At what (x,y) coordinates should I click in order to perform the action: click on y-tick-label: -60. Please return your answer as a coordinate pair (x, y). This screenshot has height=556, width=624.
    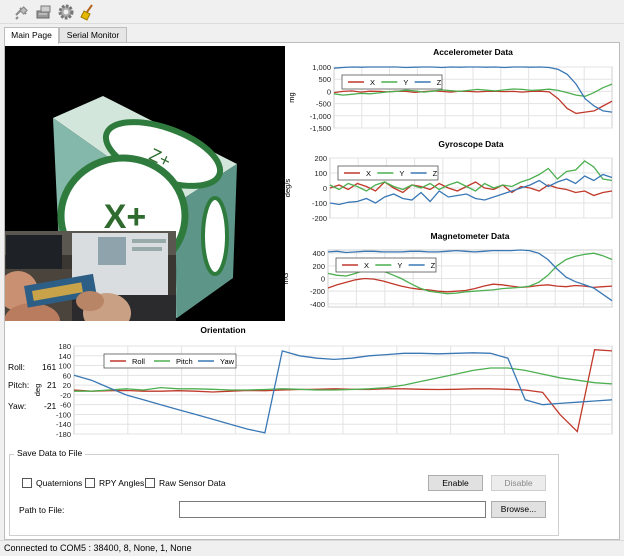
    Looking at the image, I should click on (65, 405).